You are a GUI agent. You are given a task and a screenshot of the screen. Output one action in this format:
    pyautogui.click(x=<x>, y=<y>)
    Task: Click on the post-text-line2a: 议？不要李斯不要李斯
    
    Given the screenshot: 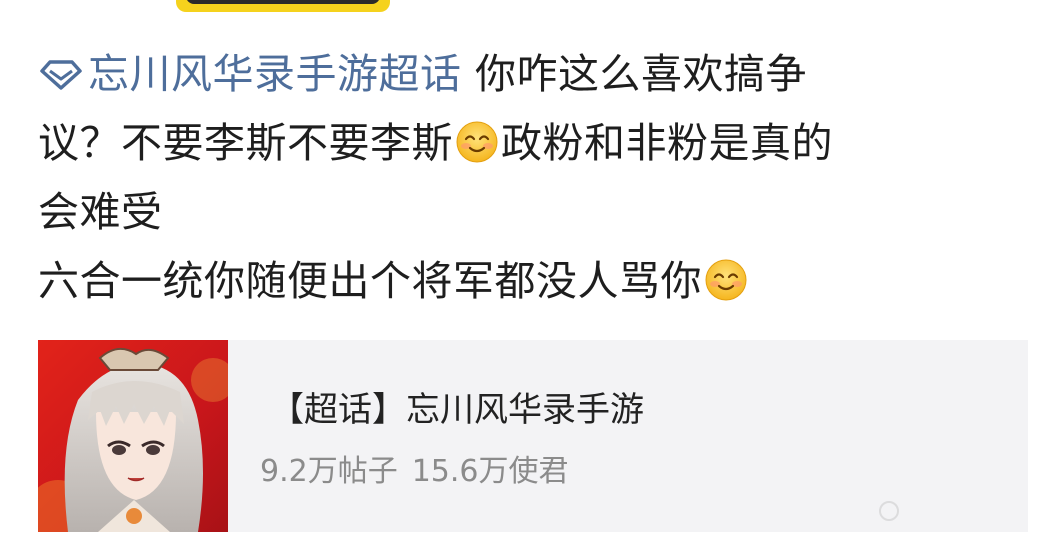 What is the action you would take?
    pyautogui.click(x=245, y=143)
    